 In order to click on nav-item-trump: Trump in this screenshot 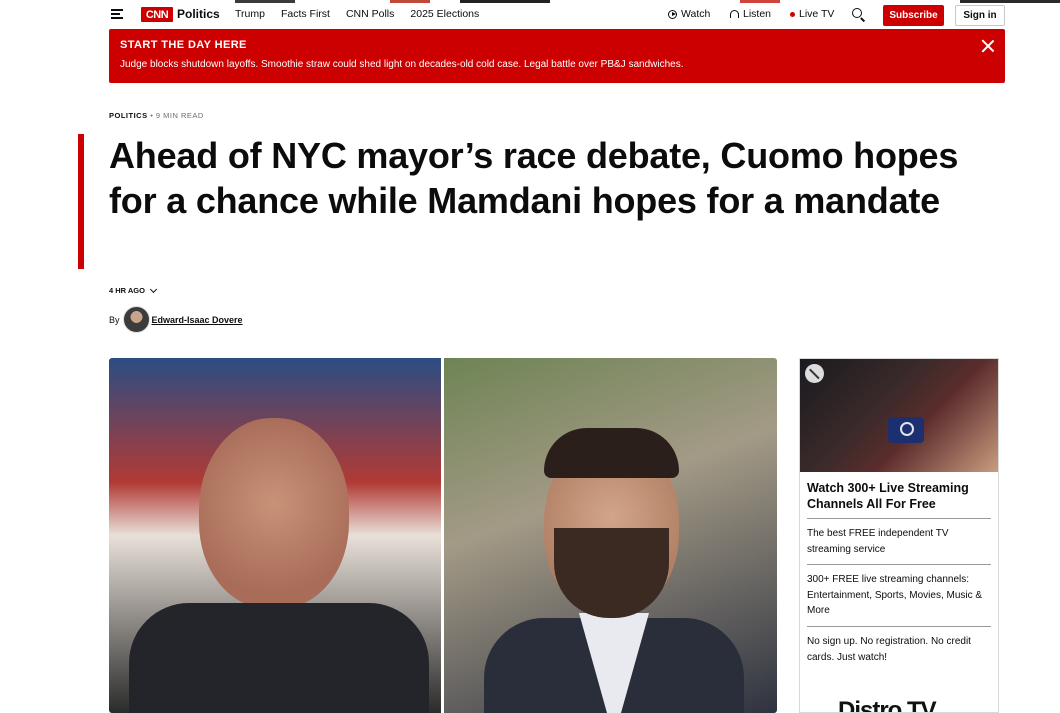, I will do `click(250, 14)`.